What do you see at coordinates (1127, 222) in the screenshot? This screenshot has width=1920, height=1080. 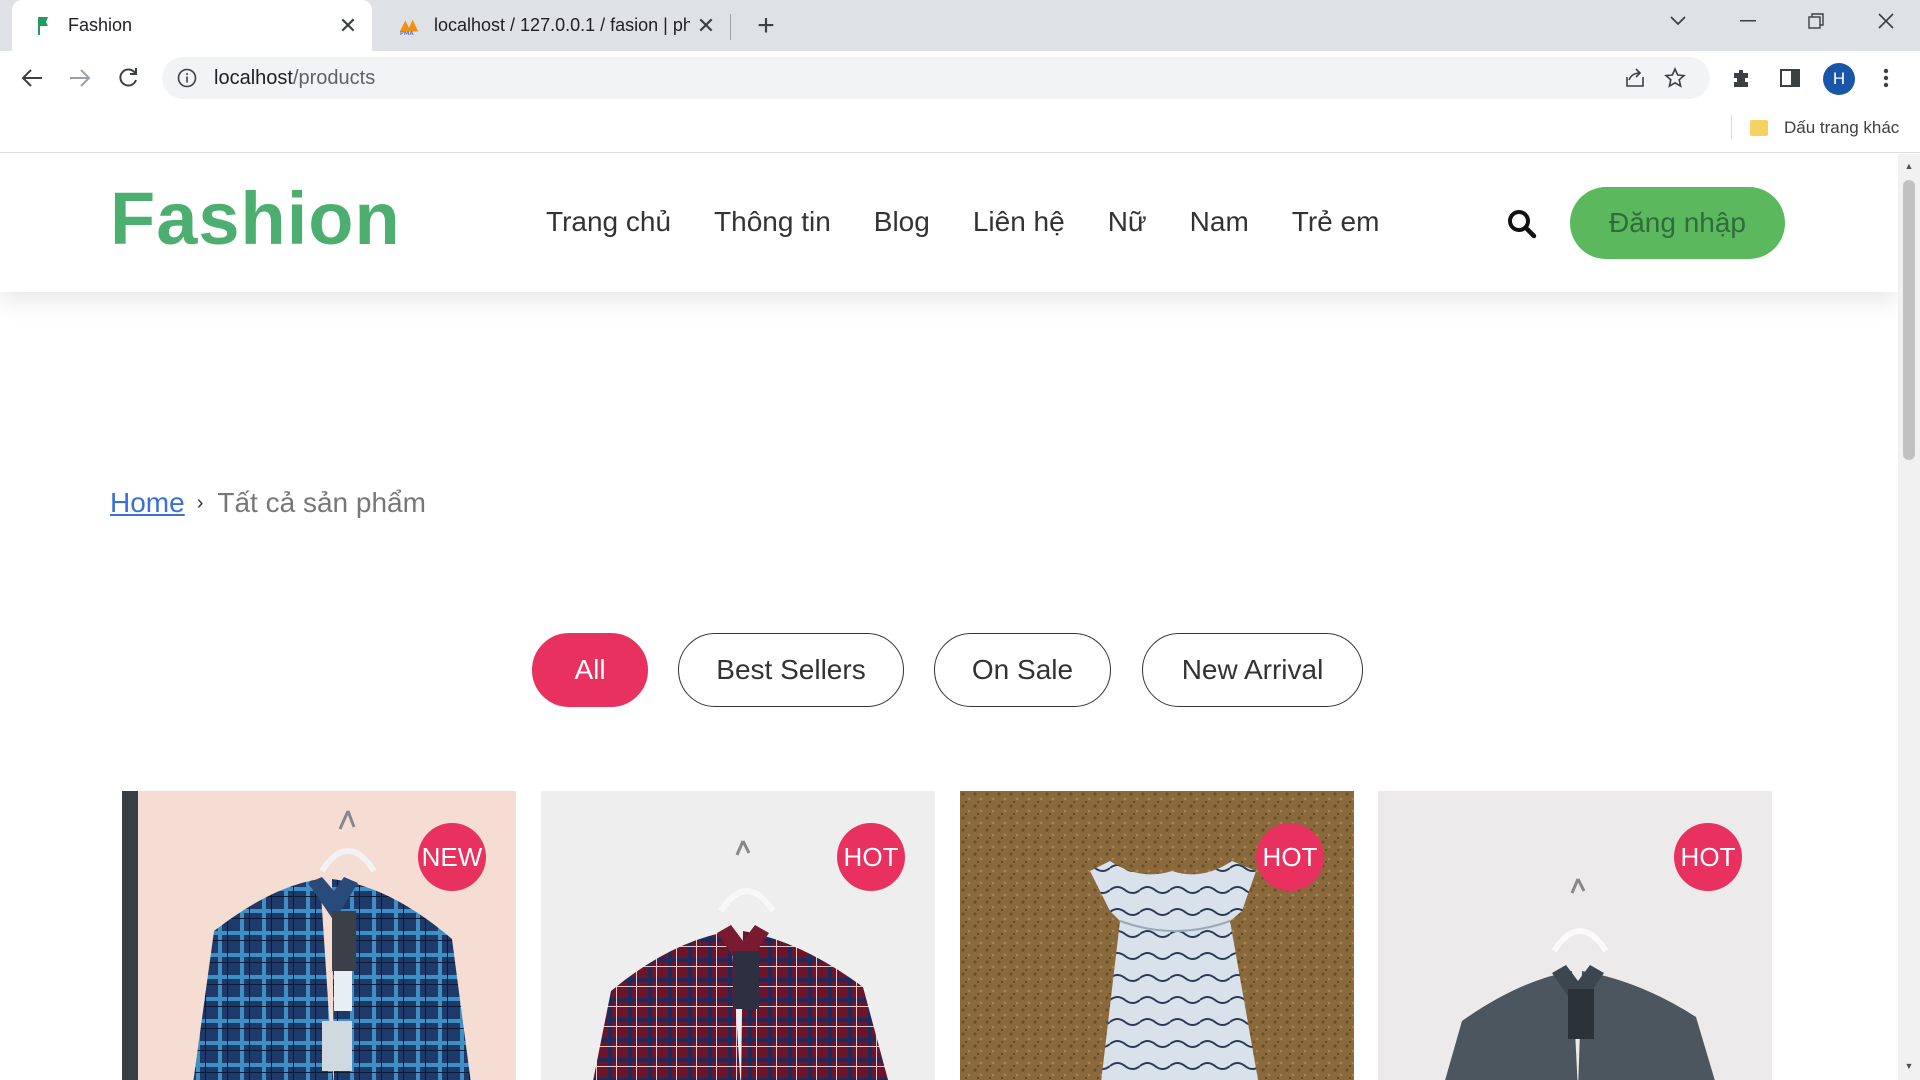 I see `nav-link-women: Nữ` at bounding box center [1127, 222].